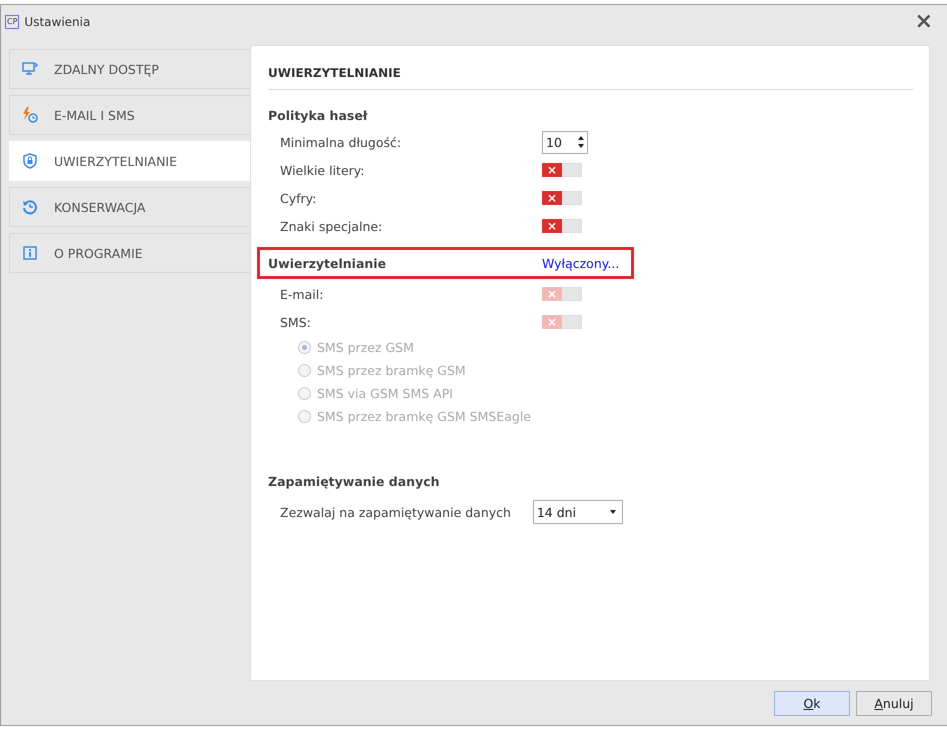  I want to click on field-label: E-mail:, so click(302, 294).